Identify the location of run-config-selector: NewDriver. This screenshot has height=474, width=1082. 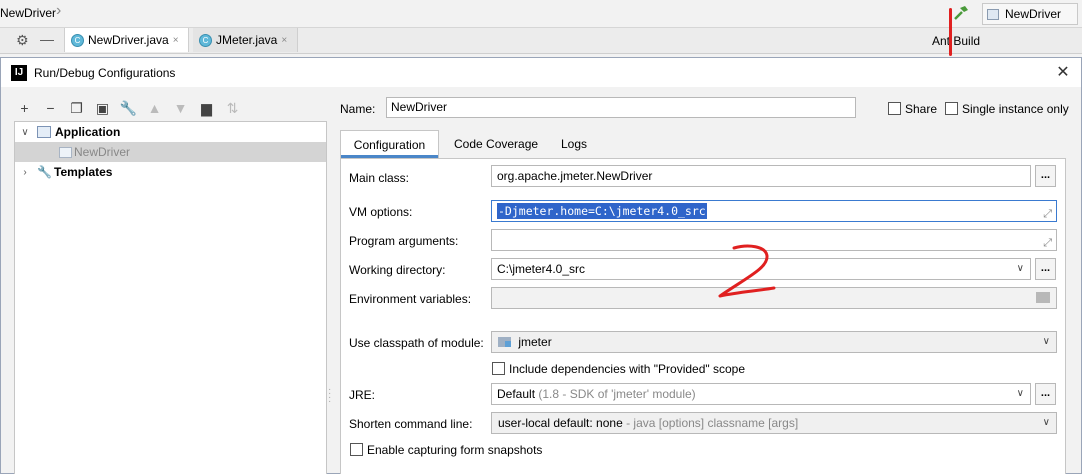
(1030, 14).